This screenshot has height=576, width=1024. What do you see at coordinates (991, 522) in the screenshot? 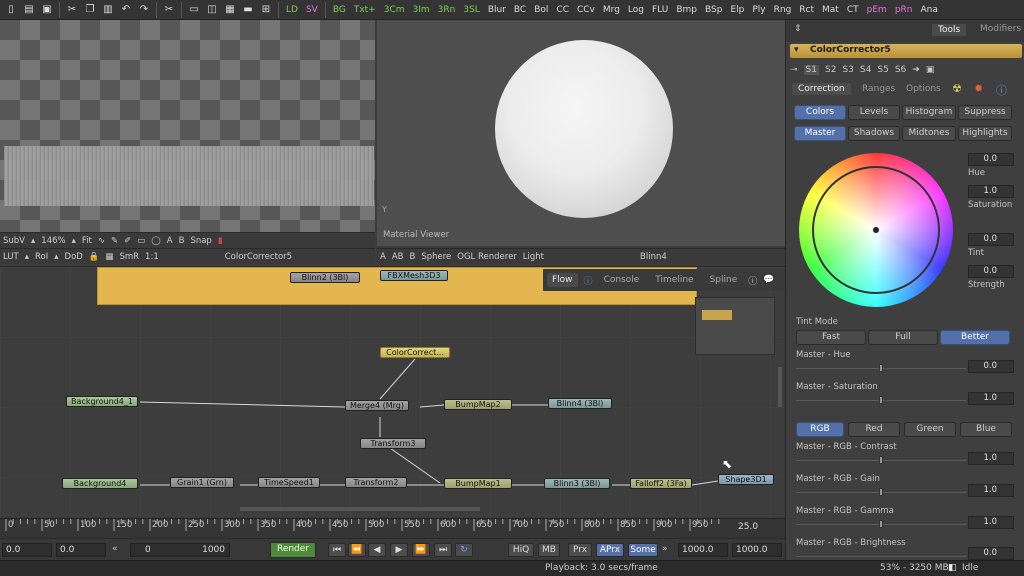
I see `gamma-value: 1.0` at bounding box center [991, 522].